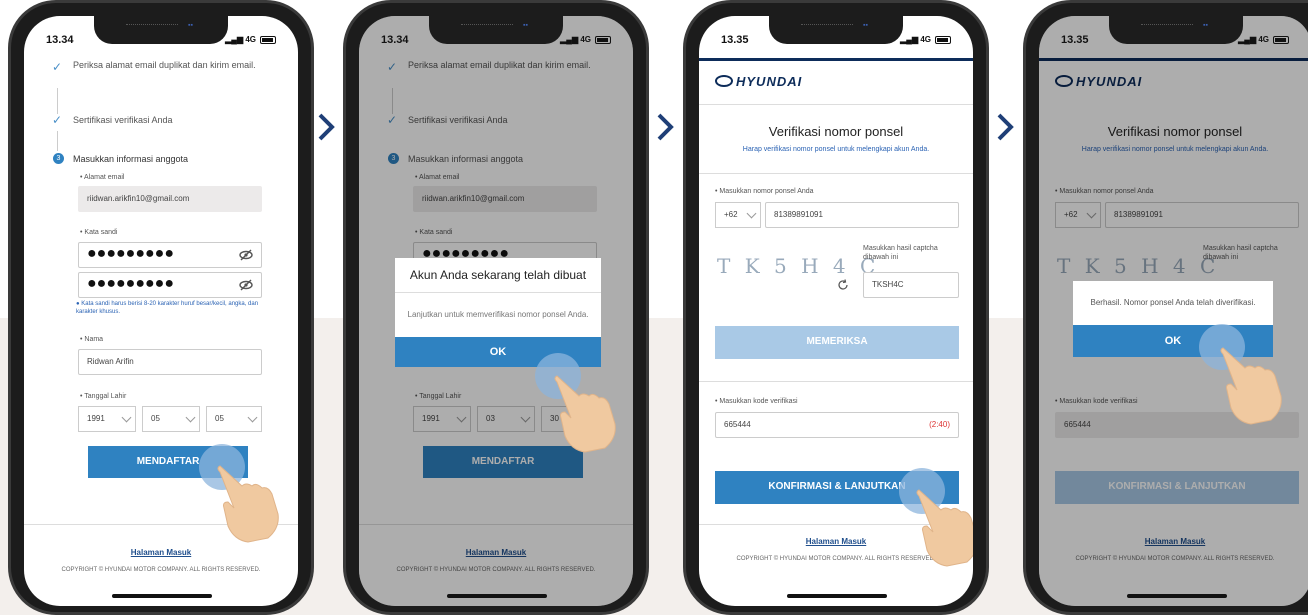 The width and height of the screenshot is (1308, 615). Describe the element at coordinates (498, 275) in the screenshot. I see `dialog-title: Akun Anda sekarang telah dibuat` at that location.